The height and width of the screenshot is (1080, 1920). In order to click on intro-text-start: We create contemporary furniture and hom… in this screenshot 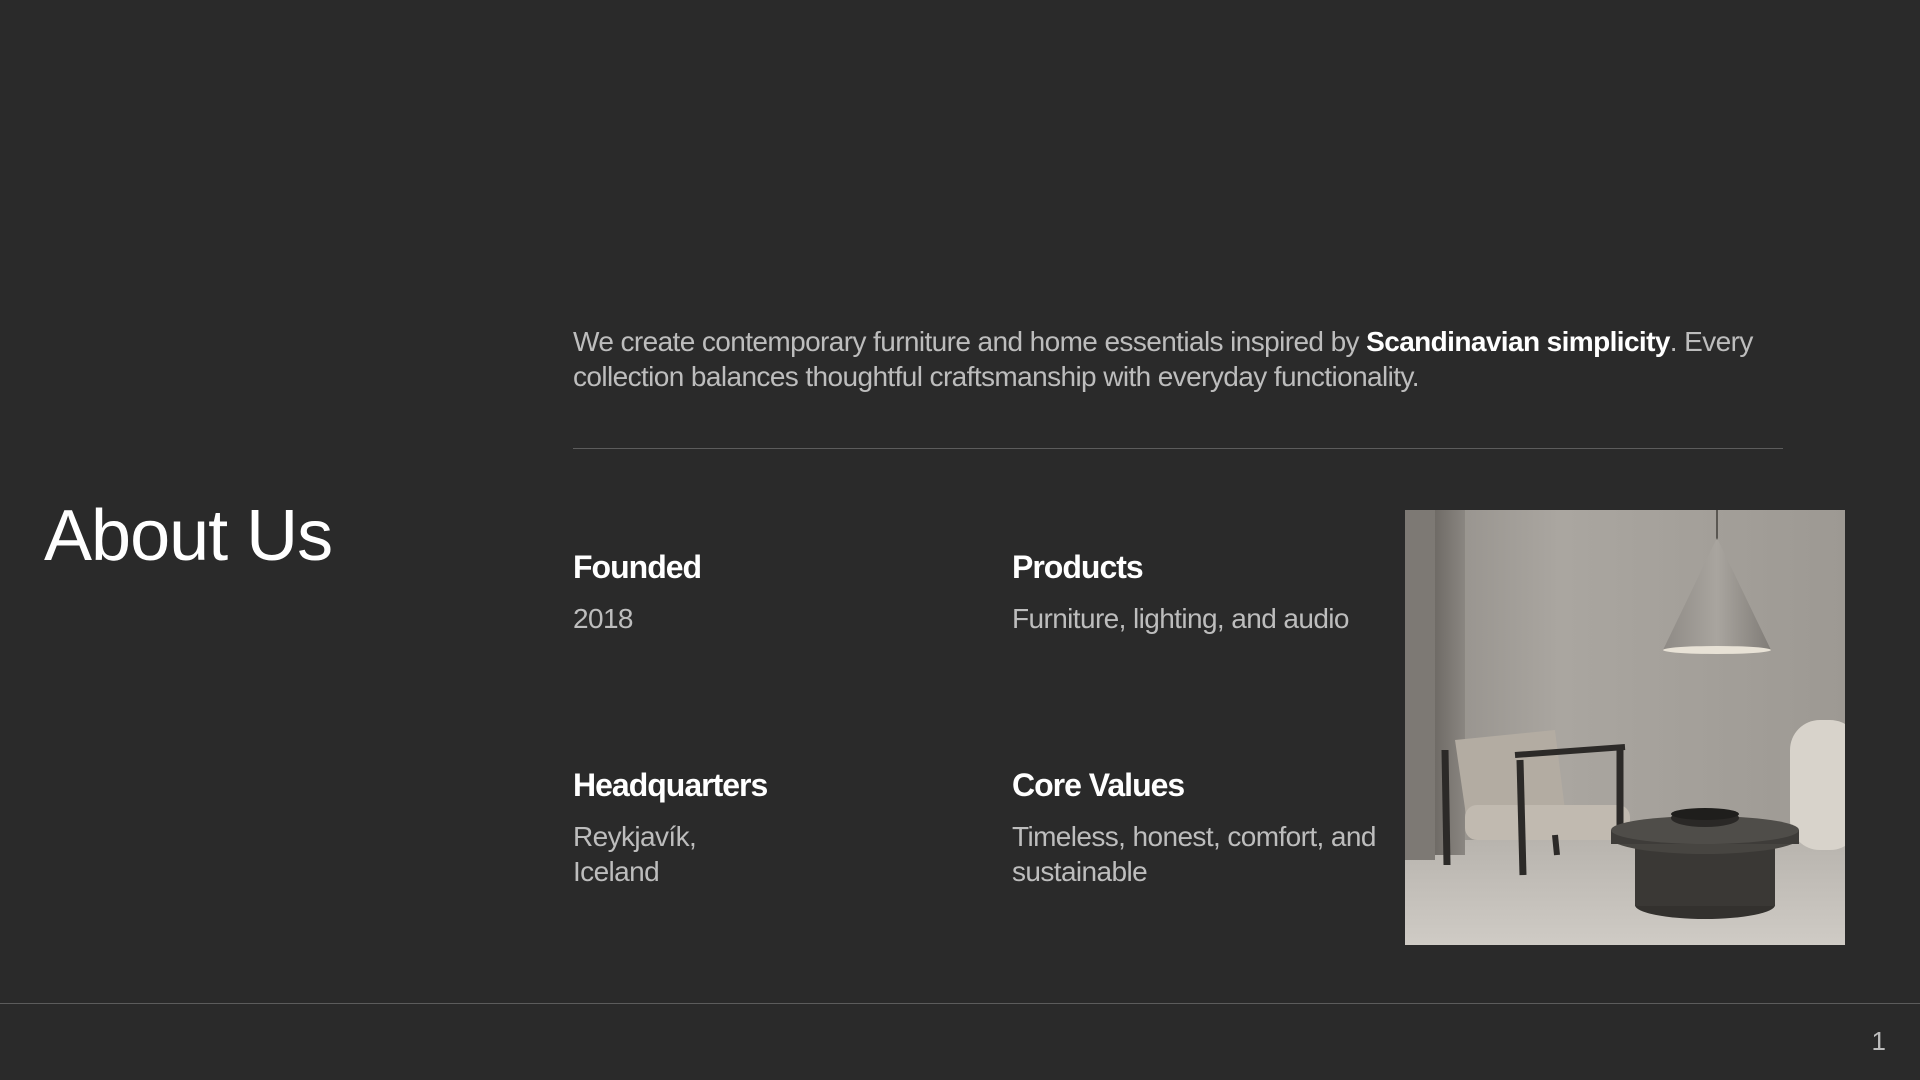, I will do `click(970, 341)`.